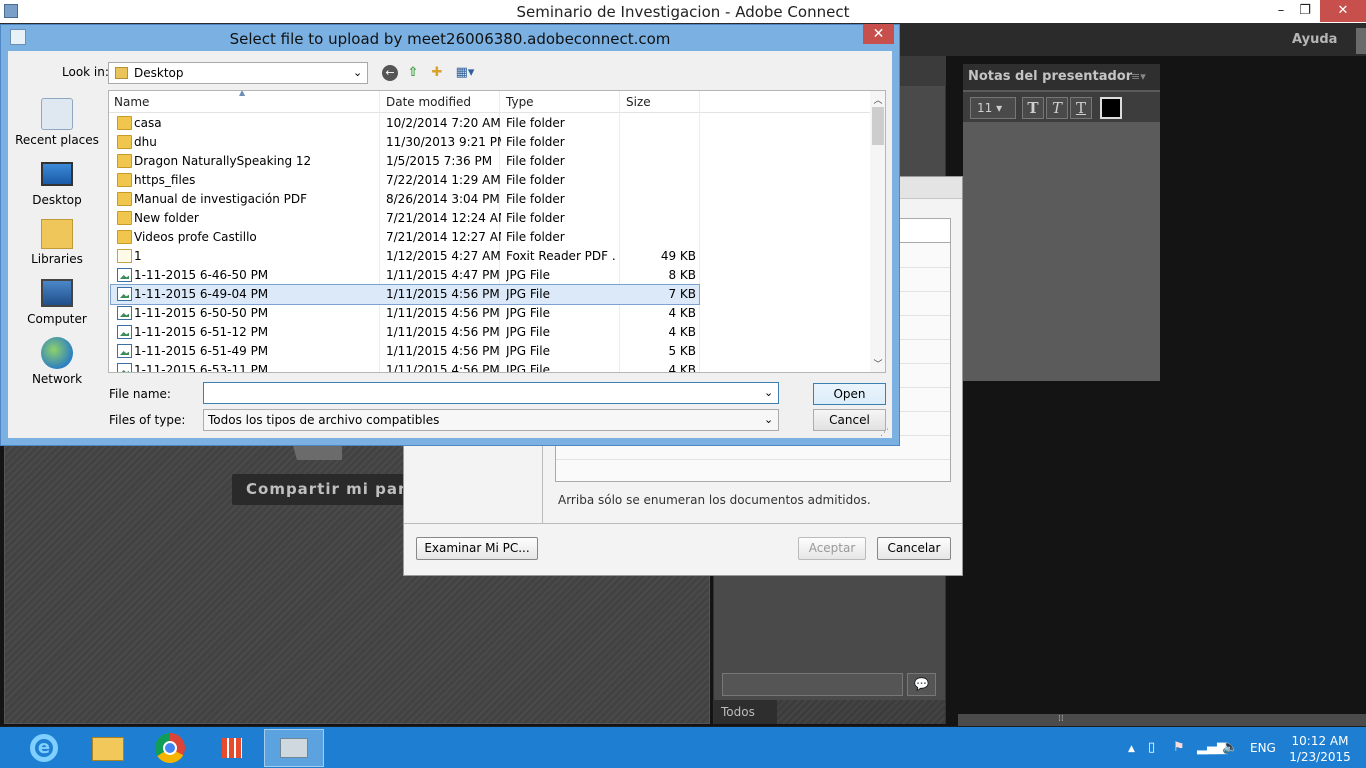 Image resolution: width=1366 pixels, height=768 pixels. What do you see at coordinates (1033, 108) in the screenshot?
I see `bold-icon: T` at bounding box center [1033, 108].